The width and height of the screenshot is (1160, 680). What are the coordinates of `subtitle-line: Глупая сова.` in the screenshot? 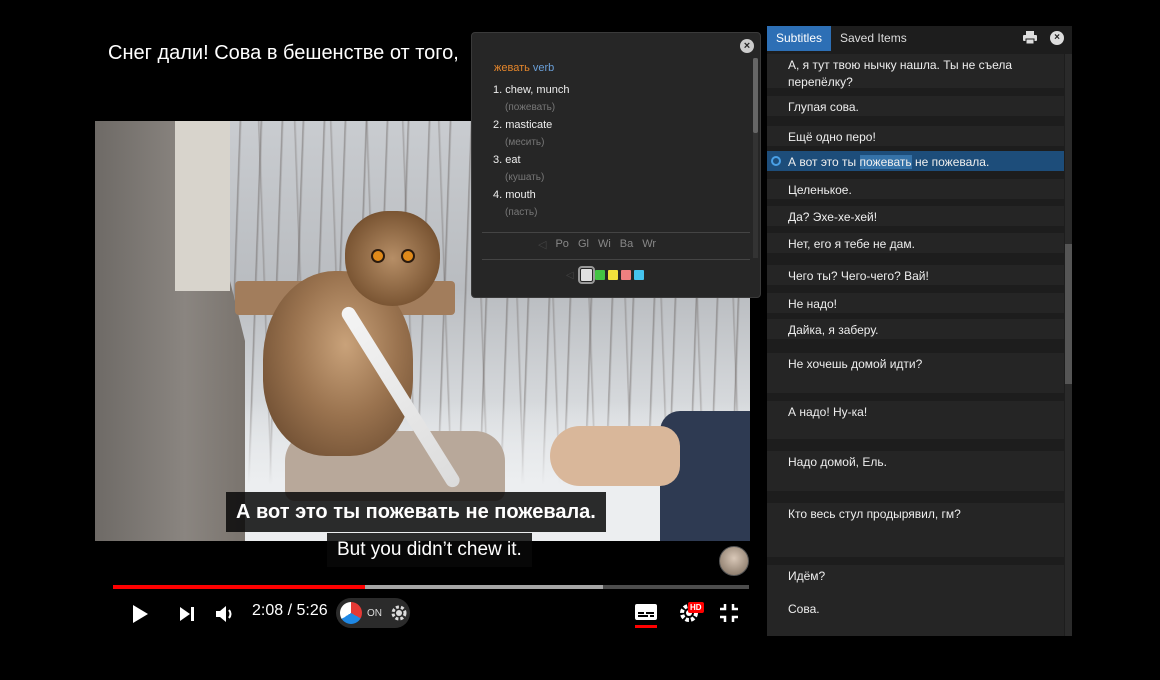 It's located at (915, 106).